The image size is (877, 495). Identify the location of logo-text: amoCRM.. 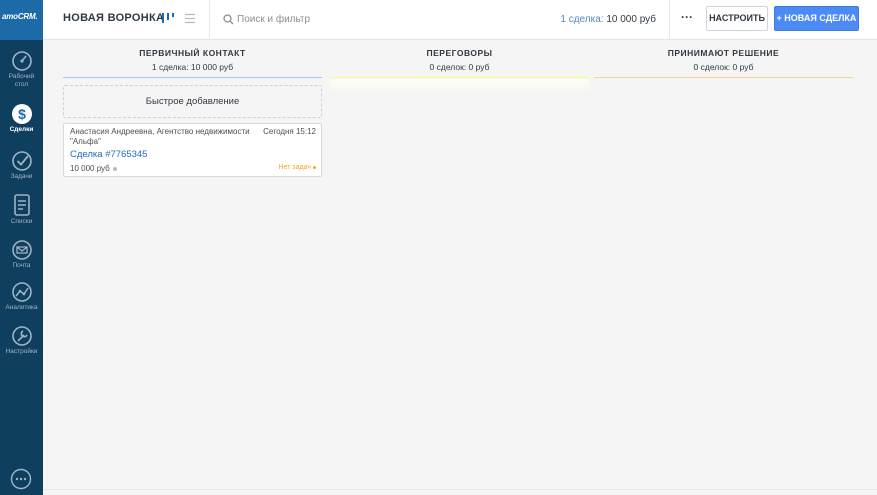
(20, 16).